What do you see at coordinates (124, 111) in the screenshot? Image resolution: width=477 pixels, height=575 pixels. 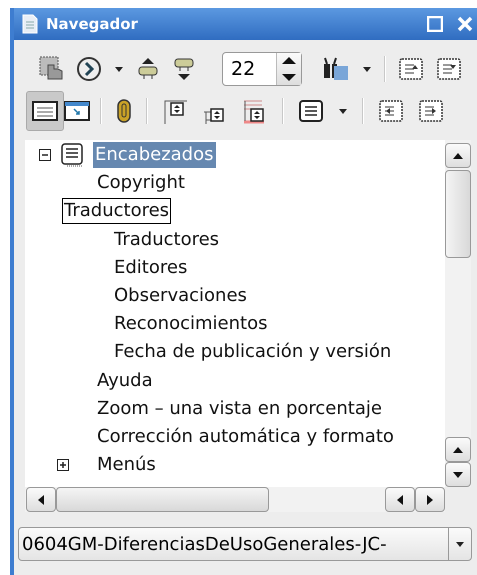 I see `paperclip-icon` at bounding box center [124, 111].